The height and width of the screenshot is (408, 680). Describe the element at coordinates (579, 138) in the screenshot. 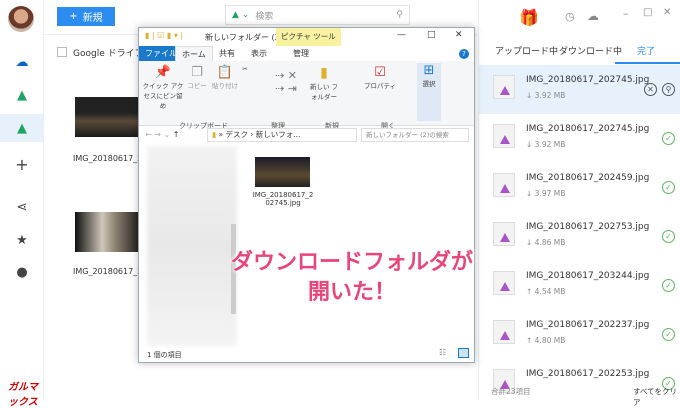

I see `transfer-item: IMG_20180617_202745.jpg ↓ 3.92 MB ✓` at that location.